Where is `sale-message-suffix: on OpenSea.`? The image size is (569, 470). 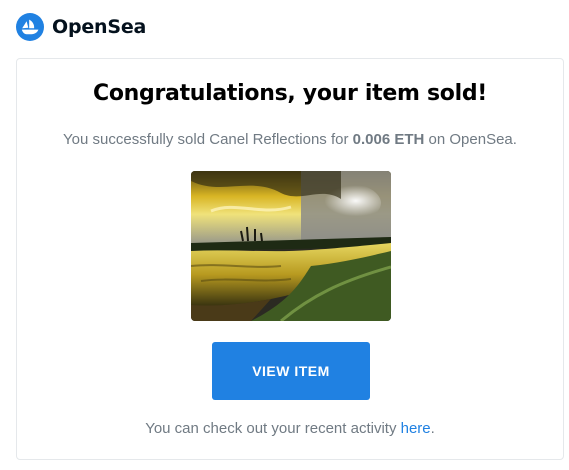 sale-message-suffix: on OpenSea. is located at coordinates (470, 139).